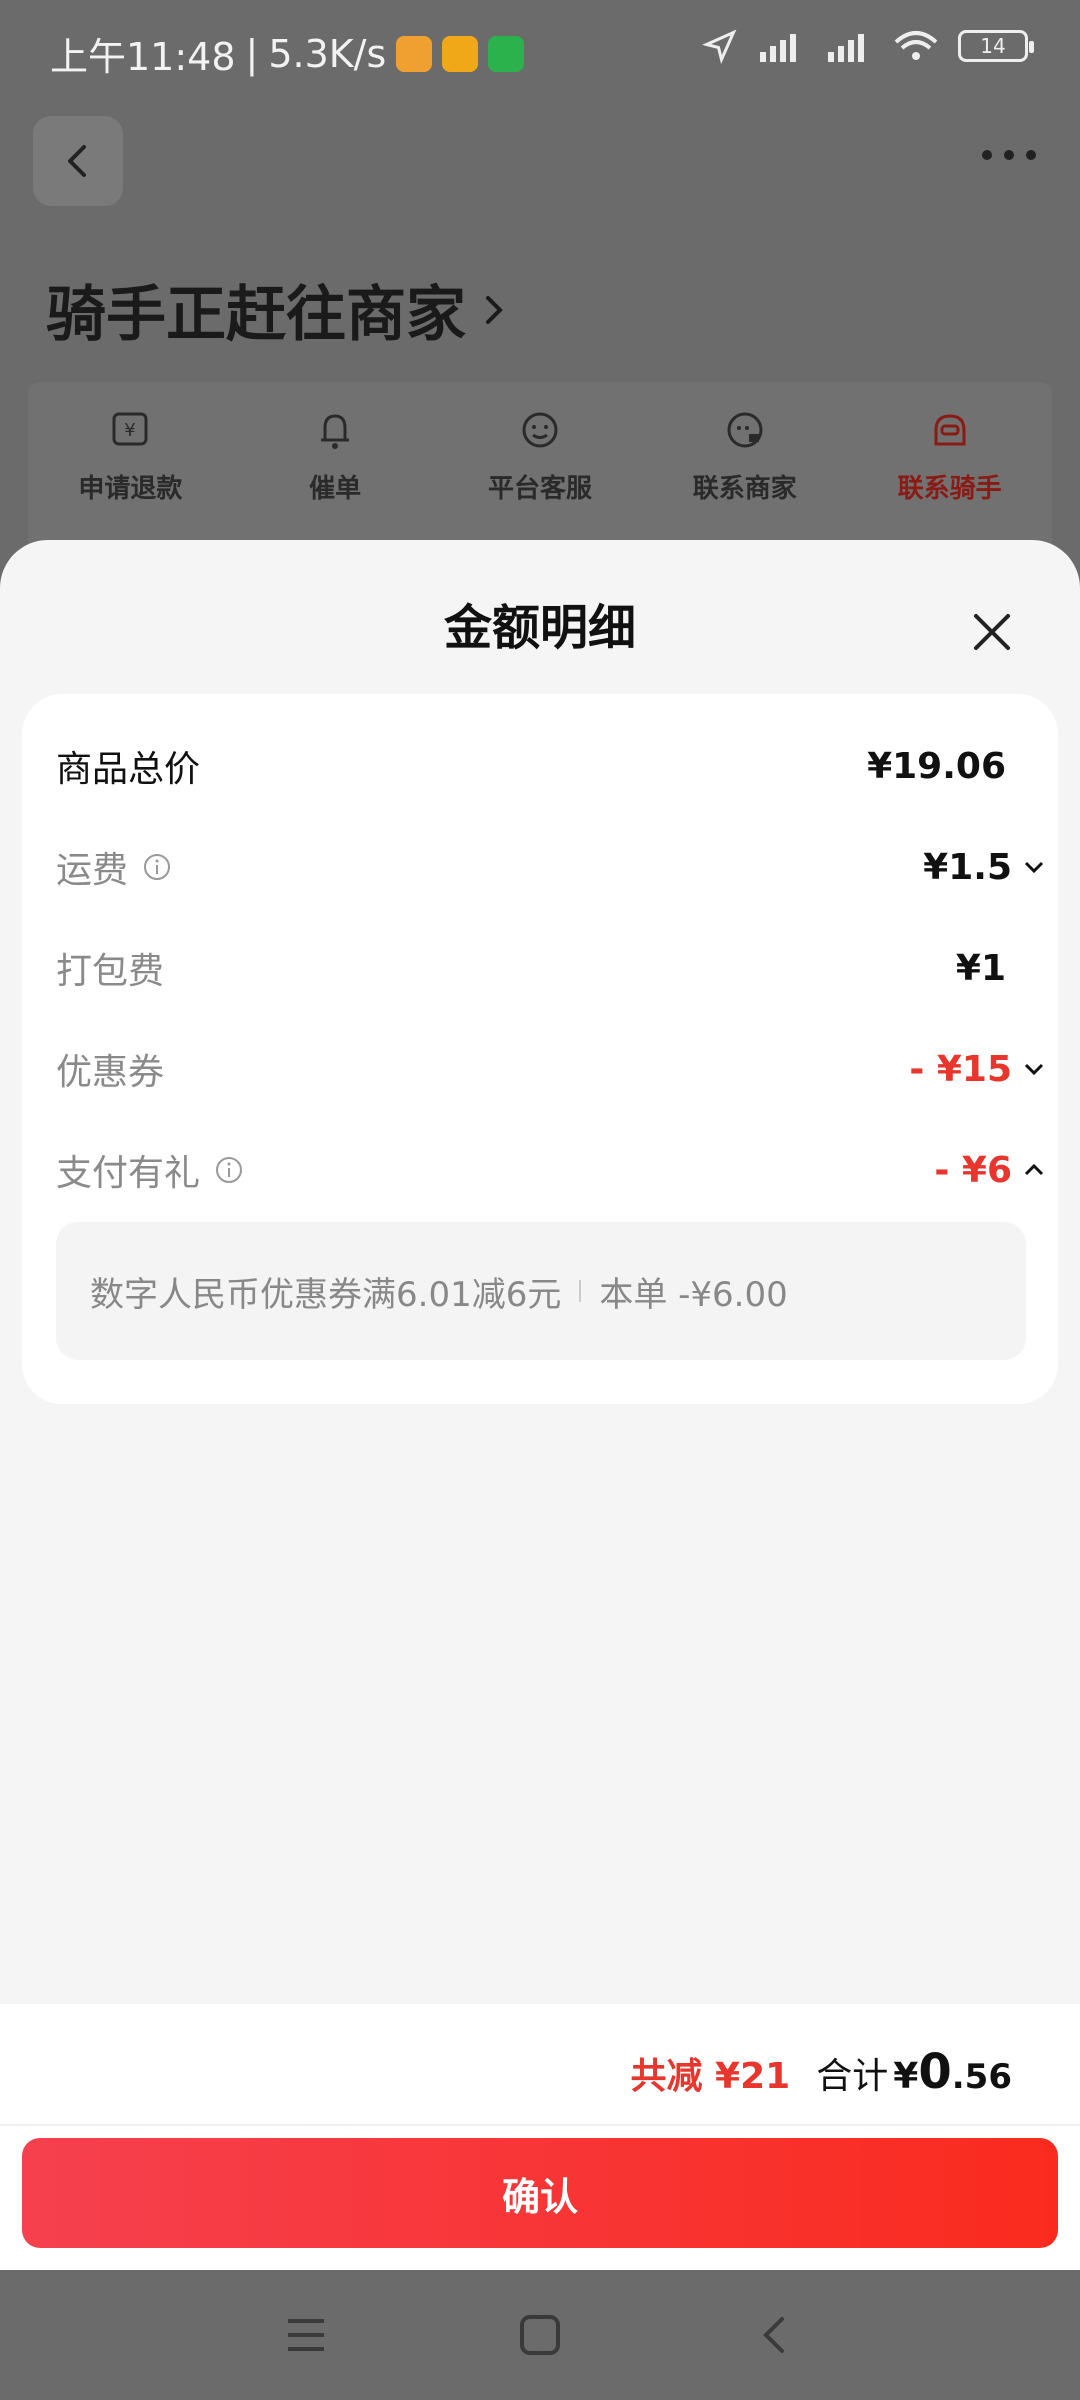  I want to click on totals: 共减 ¥21 合计 ¥0.56, so click(822, 2072).